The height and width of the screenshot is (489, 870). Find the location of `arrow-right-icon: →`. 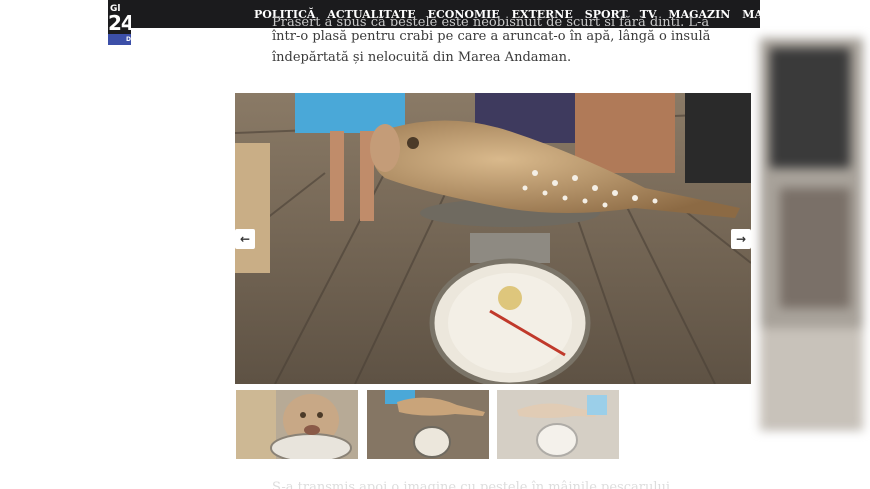

arrow-right-icon: → is located at coordinates (741, 239).